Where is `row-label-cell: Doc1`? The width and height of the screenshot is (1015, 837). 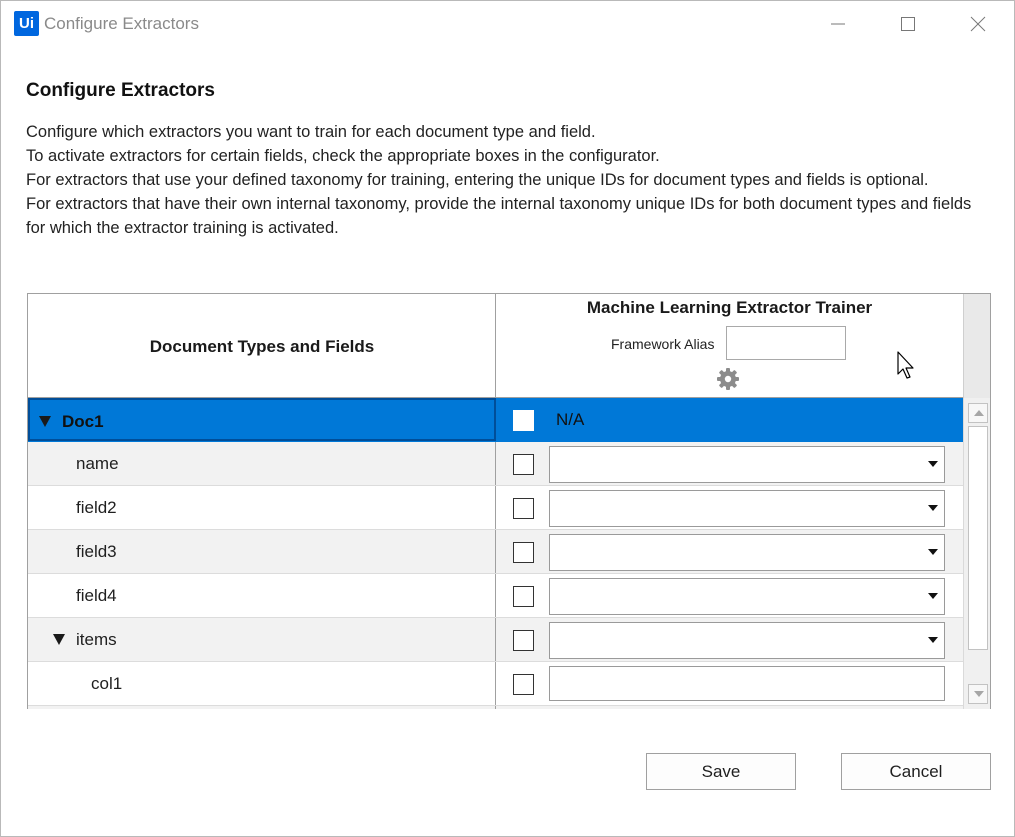
row-label-cell: Doc1 is located at coordinates (262, 419).